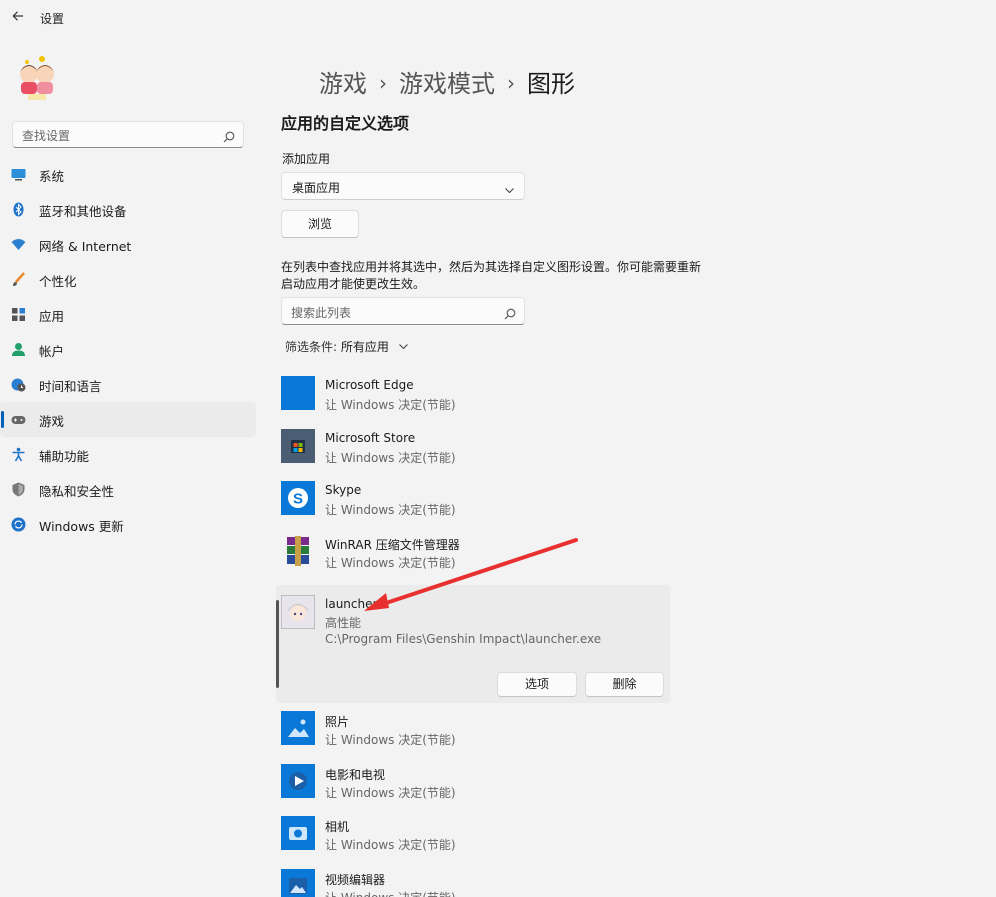  I want to click on camera-icon, so click(298, 833).